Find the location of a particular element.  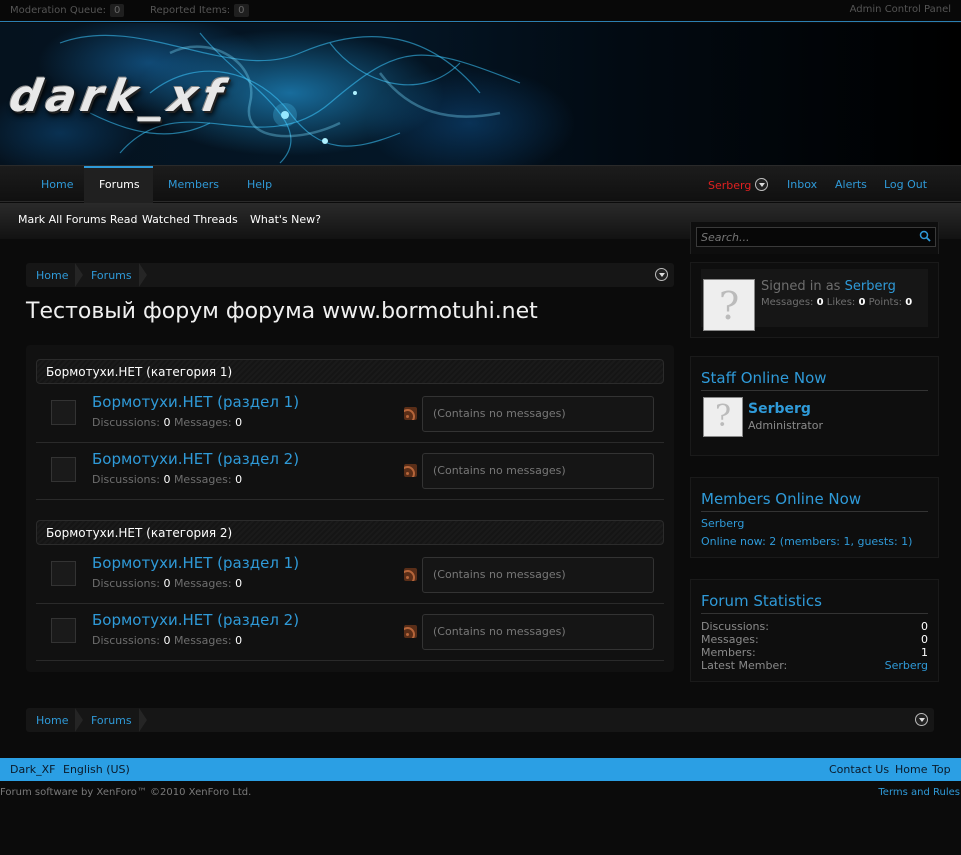

staff-role: Administrator is located at coordinates (785, 425).